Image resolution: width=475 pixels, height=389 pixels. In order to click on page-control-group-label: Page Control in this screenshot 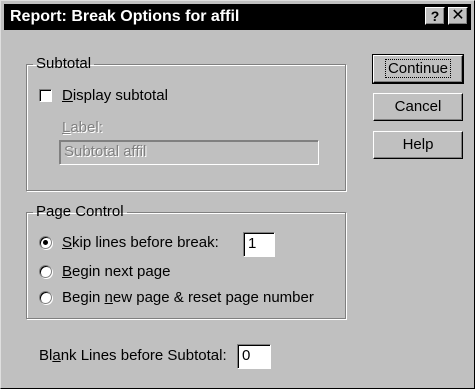, I will do `click(80, 211)`.